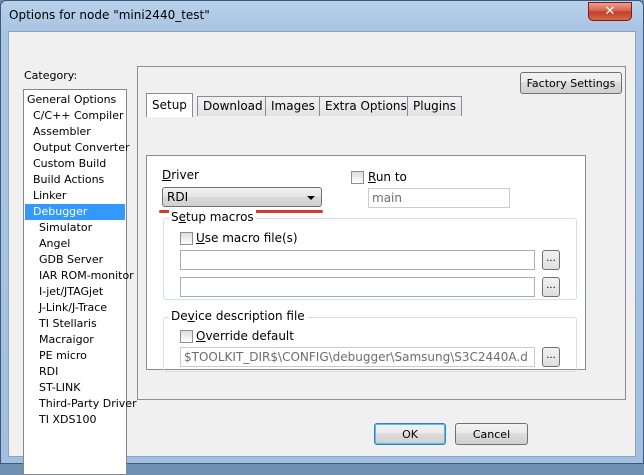  I want to click on category-item-rdi: RDI, so click(43, 372).